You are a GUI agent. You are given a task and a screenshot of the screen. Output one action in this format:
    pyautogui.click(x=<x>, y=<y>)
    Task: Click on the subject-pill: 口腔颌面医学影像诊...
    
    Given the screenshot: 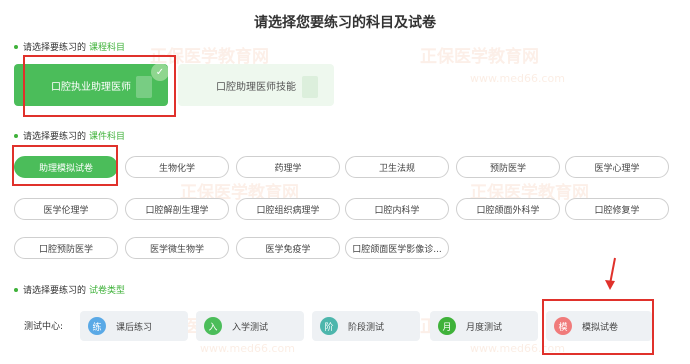 What is the action you would take?
    pyautogui.click(x=397, y=248)
    